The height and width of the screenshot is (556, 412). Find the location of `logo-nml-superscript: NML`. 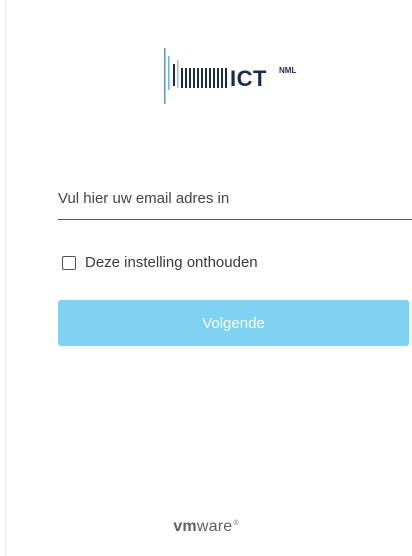

logo-nml-superscript: NML is located at coordinates (288, 70).